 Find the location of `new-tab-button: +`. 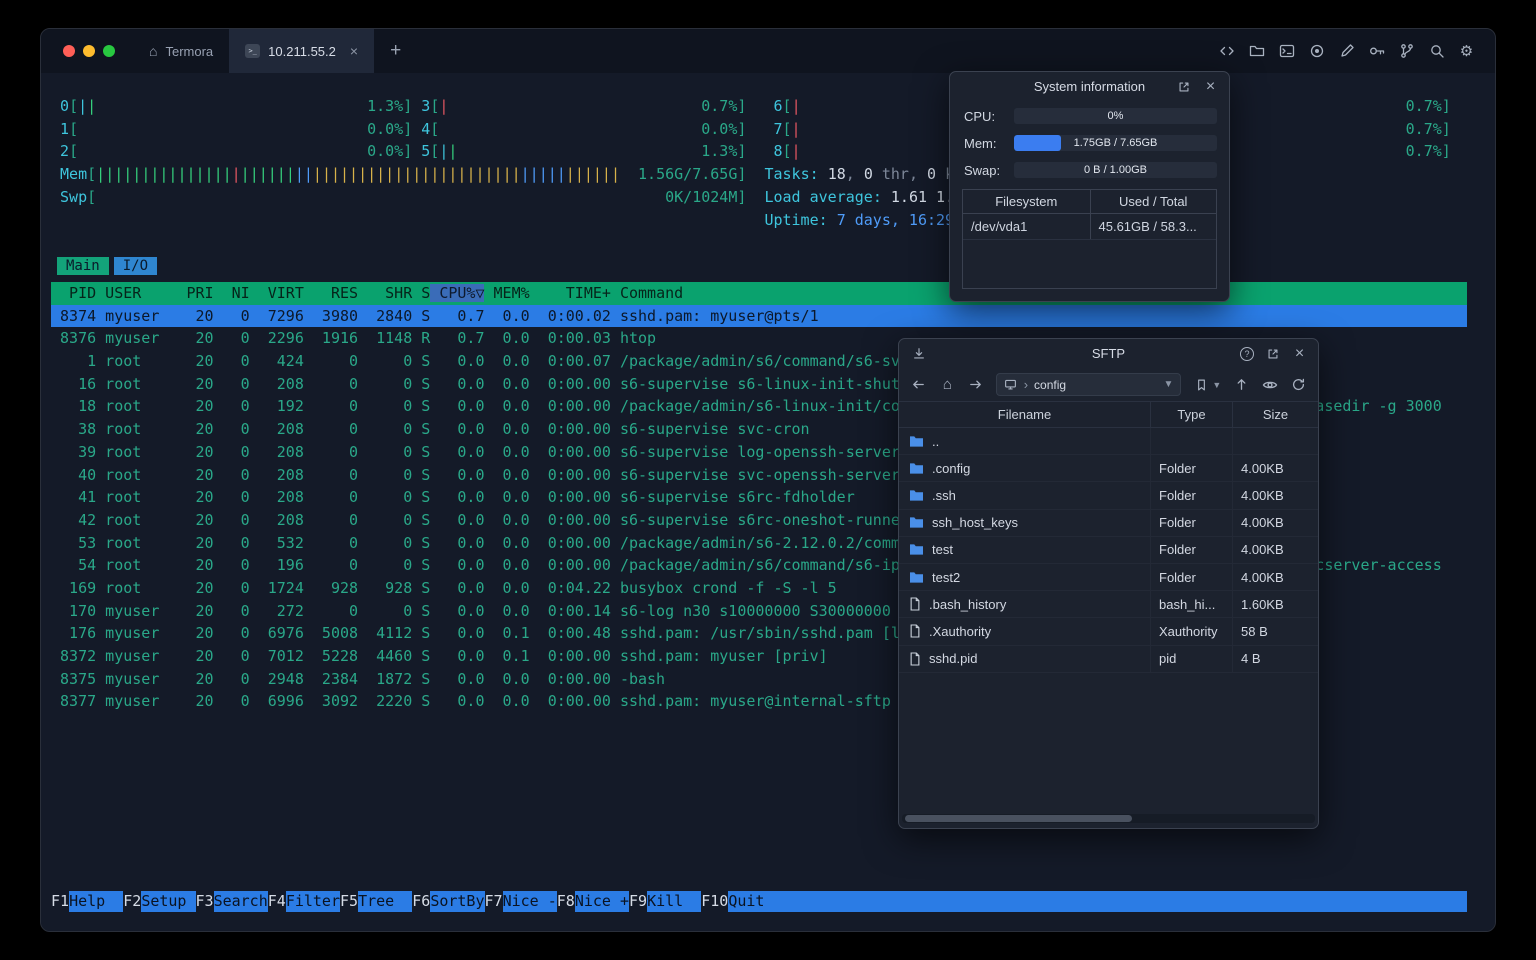

new-tab-button: + is located at coordinates (395, 51).